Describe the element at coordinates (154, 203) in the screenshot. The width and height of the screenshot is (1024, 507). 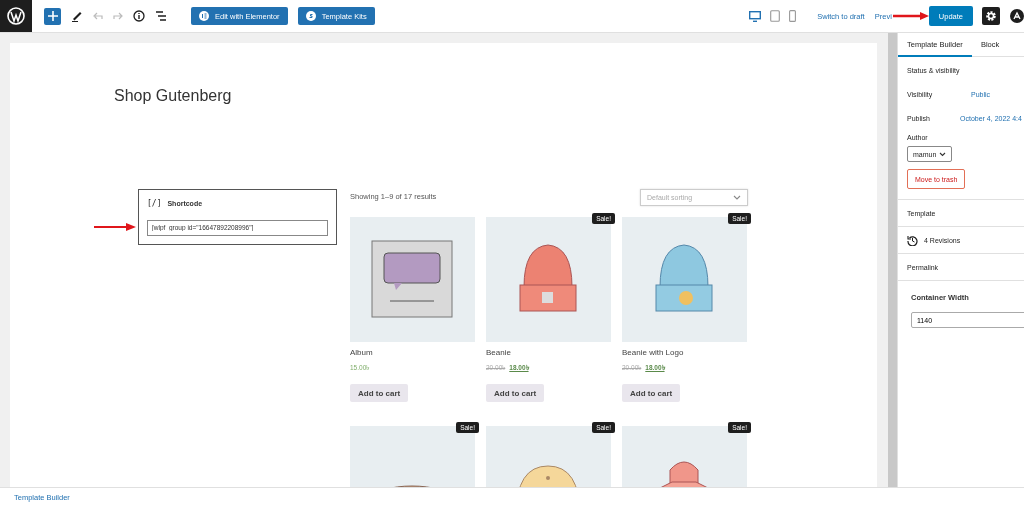
I see `shortcode-icon: [/]` at that location.